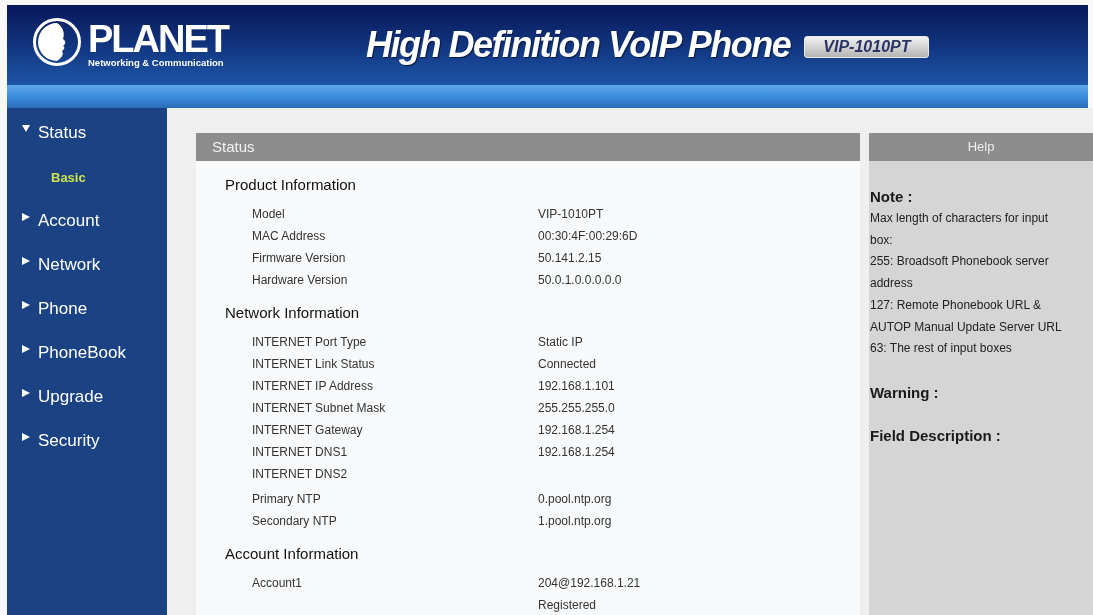  I want to click on field-label: INTERNET IP Address, so click(312, 386).